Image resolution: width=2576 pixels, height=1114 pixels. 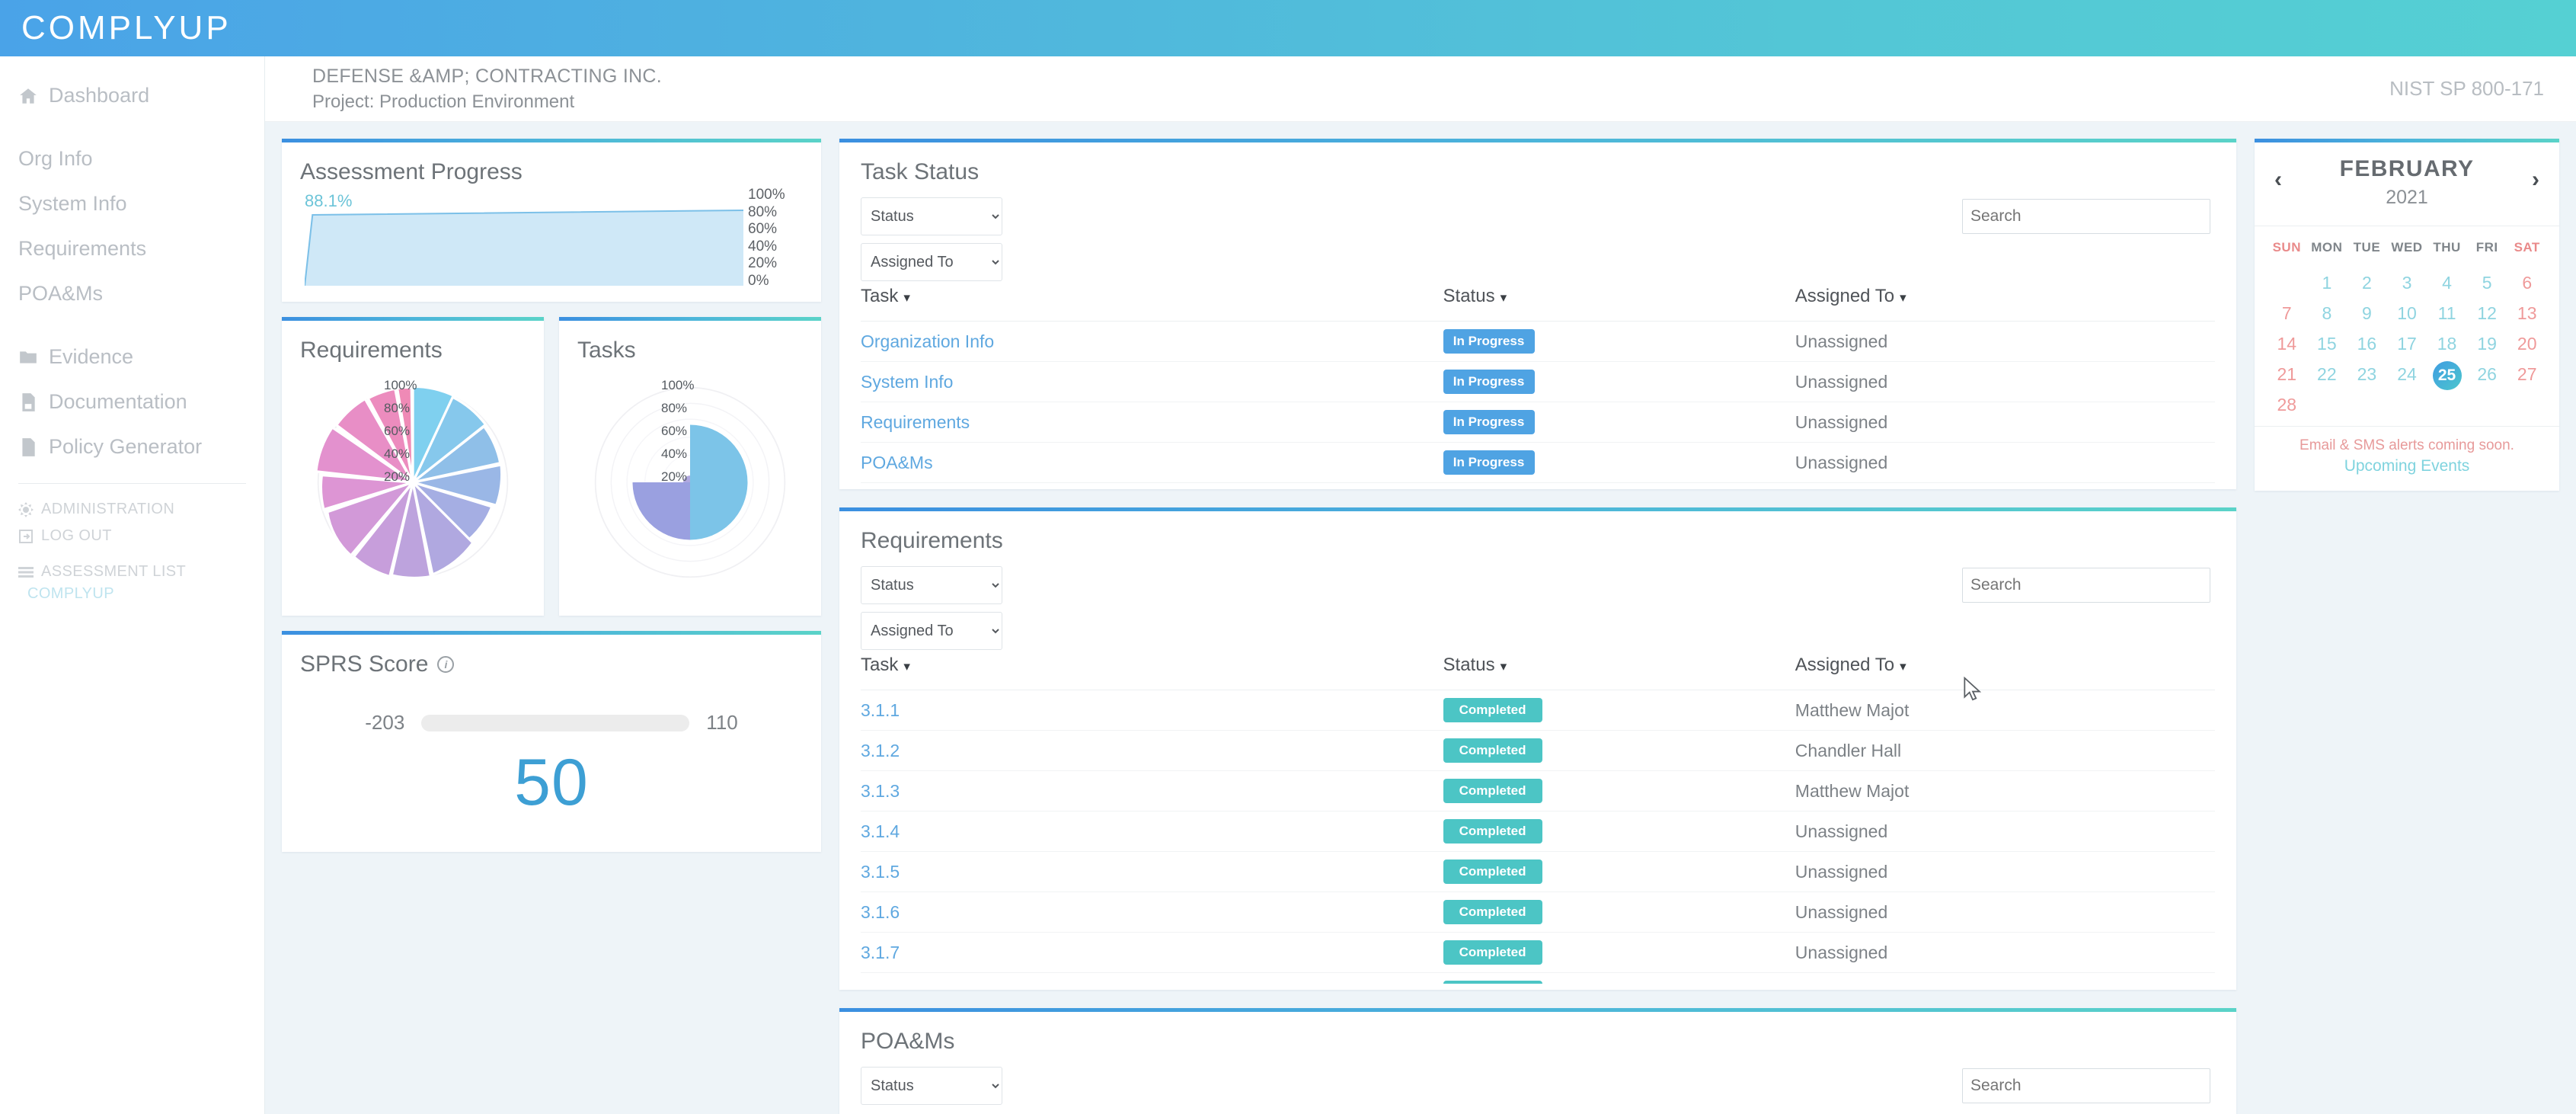 What do you see at coordinates (2327, 374) in the screenshot?
I see `calendar-cell: 22` at bounding box center [2327, 374].